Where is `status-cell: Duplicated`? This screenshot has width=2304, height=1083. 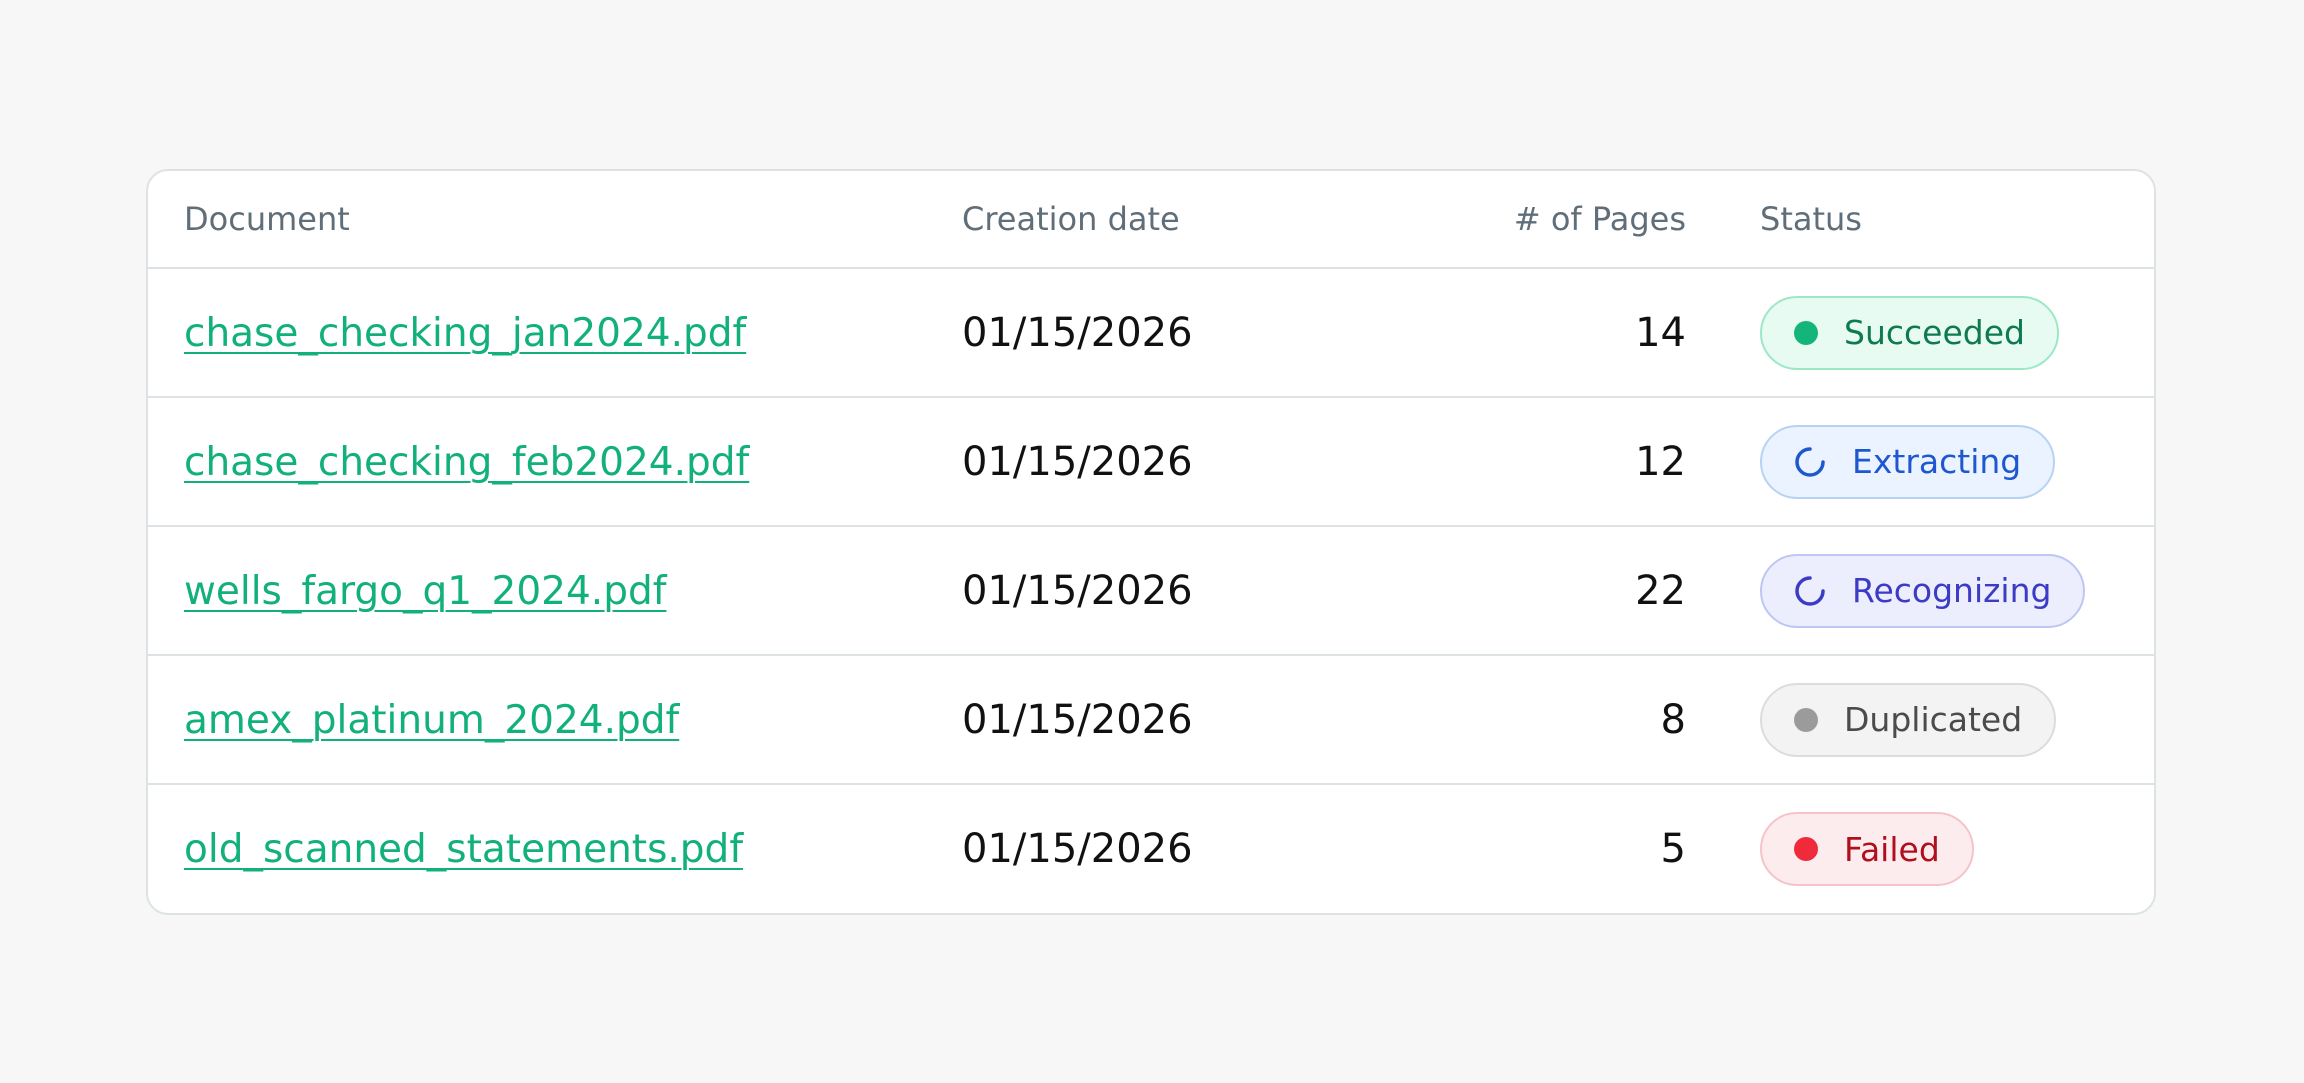 status-cell: Duplicated is located at coordinates (1957, 720).